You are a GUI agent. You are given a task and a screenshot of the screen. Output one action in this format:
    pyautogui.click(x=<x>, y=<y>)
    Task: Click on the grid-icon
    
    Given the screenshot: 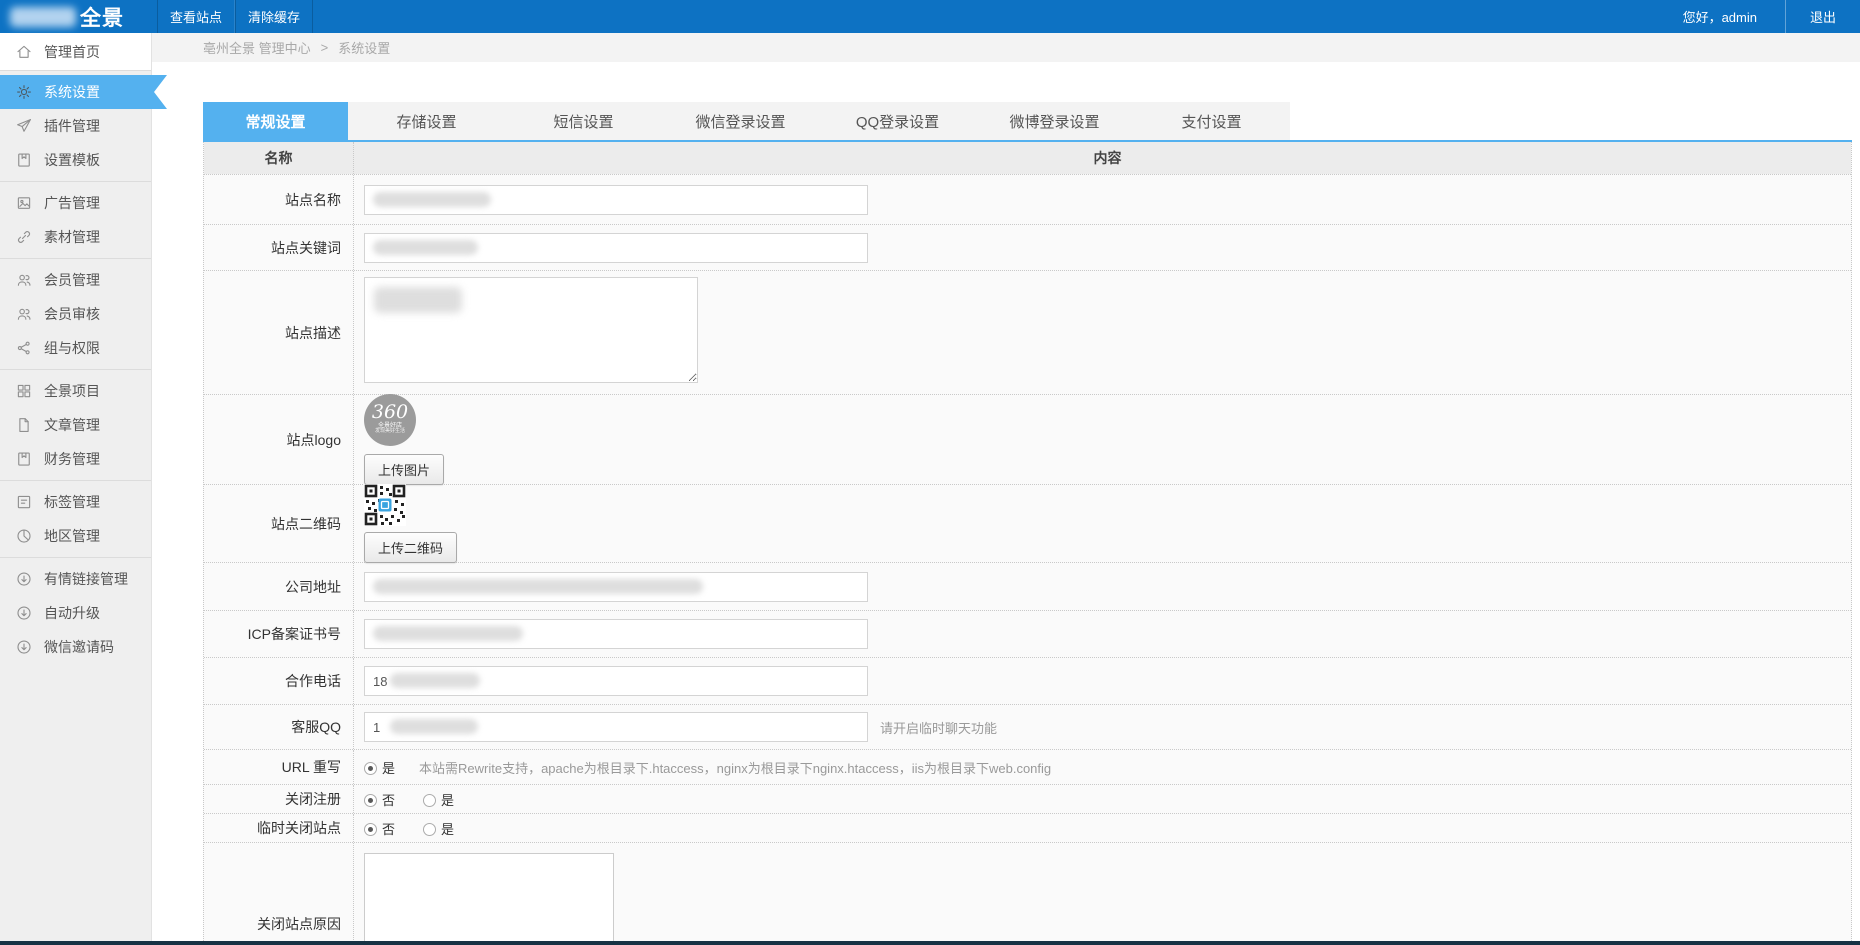 What is the action you would take?
    pyautogui.click(x=24, y=391)
    